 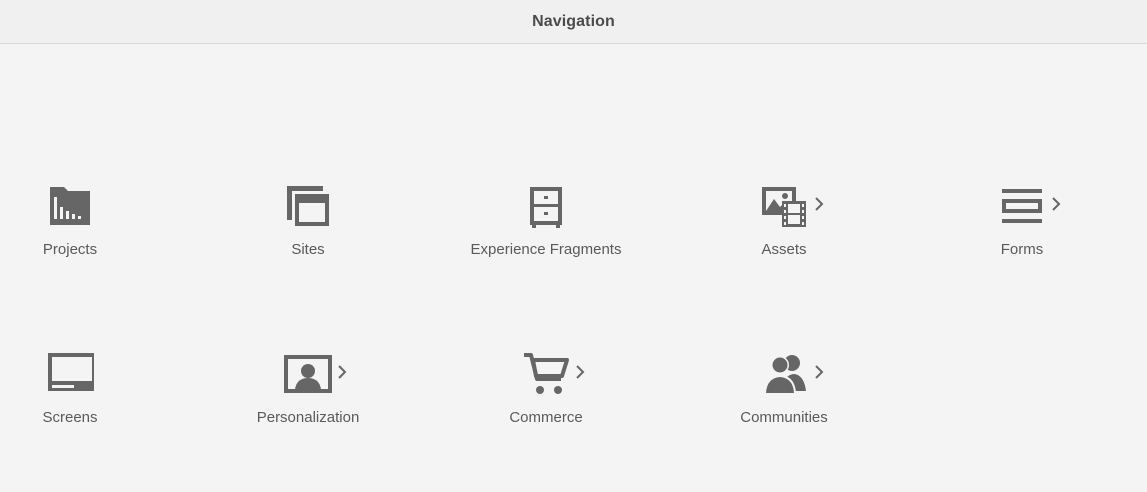 What do you see at coordinates (546, 401) in the screenshot?
I see `nav-tile-commerce: Commerce` at bounding box center [546, 401].